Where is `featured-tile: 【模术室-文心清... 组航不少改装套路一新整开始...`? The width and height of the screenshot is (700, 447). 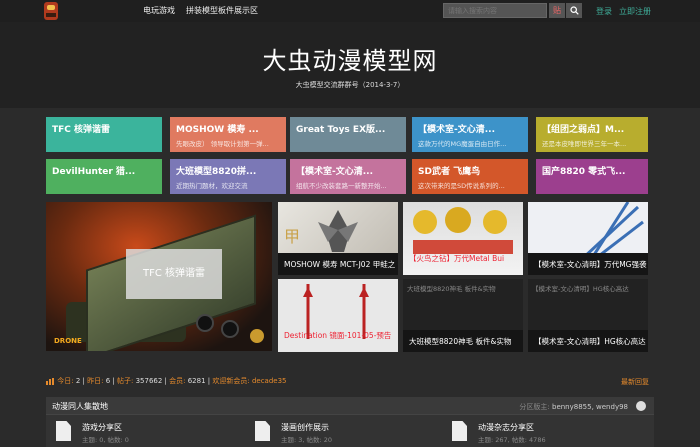 featured-tile: 【模术室-文心清... 组航不少改装套路一新整开始... is located at coordinates (348, 176).